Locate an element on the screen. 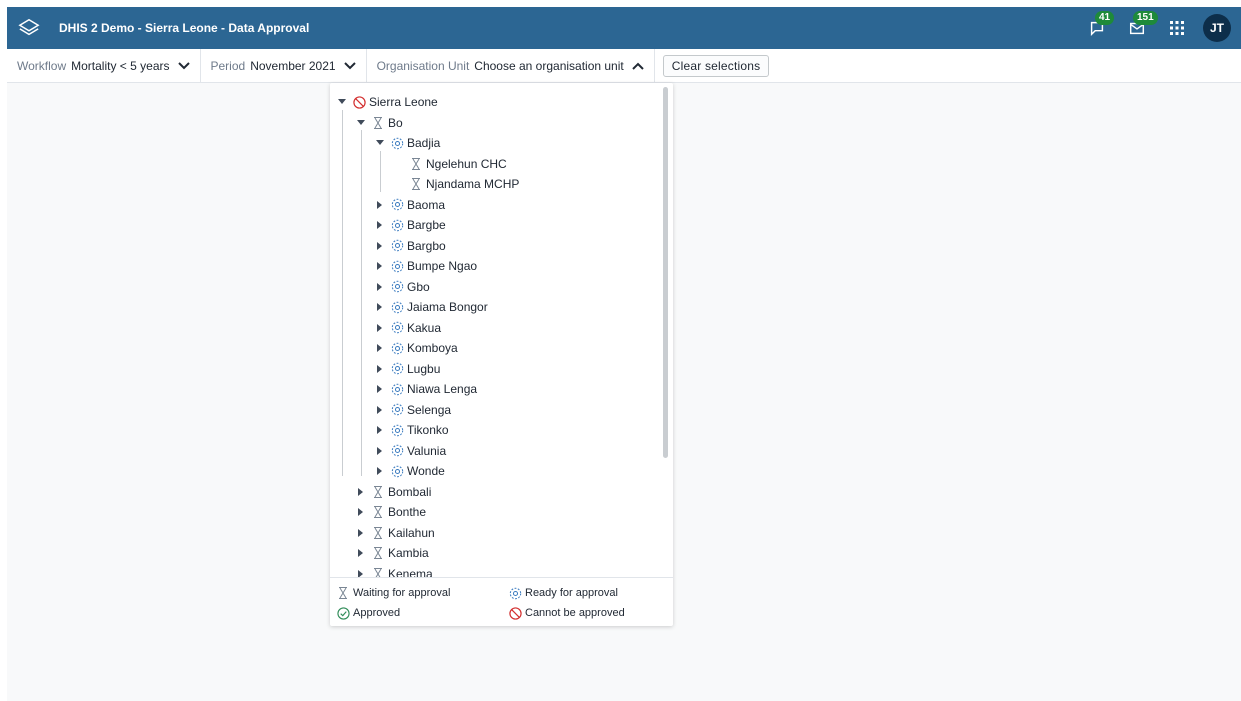 The height and width of the screenshot is (701, 1241). tree-node-label: Bumpe Ngao is located at coordinates (442, 266).